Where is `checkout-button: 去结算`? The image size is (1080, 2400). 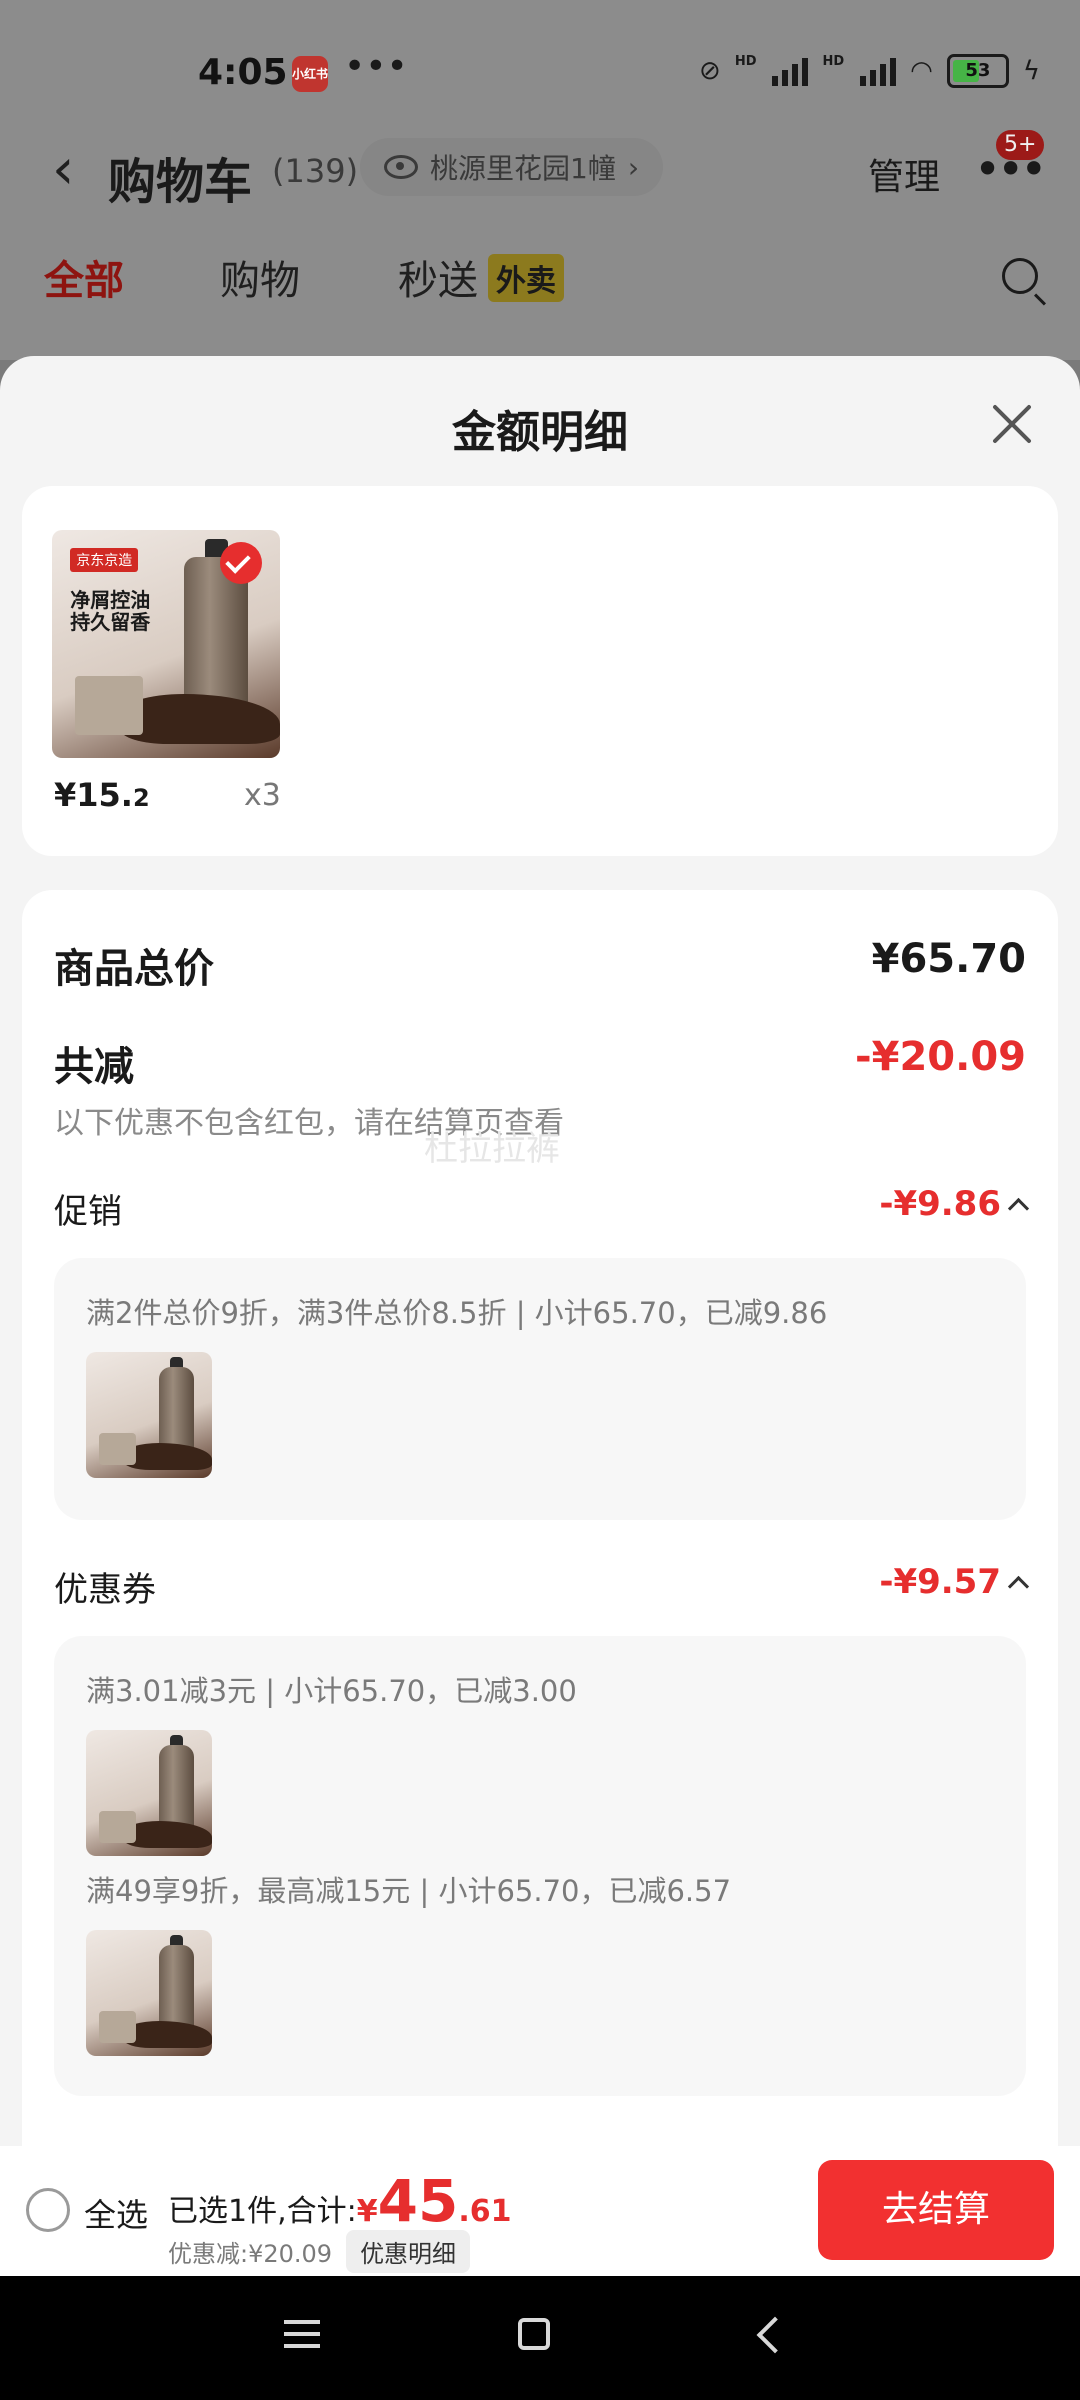 checkout-button: 去结算 is located at coordinates (936, 2210).